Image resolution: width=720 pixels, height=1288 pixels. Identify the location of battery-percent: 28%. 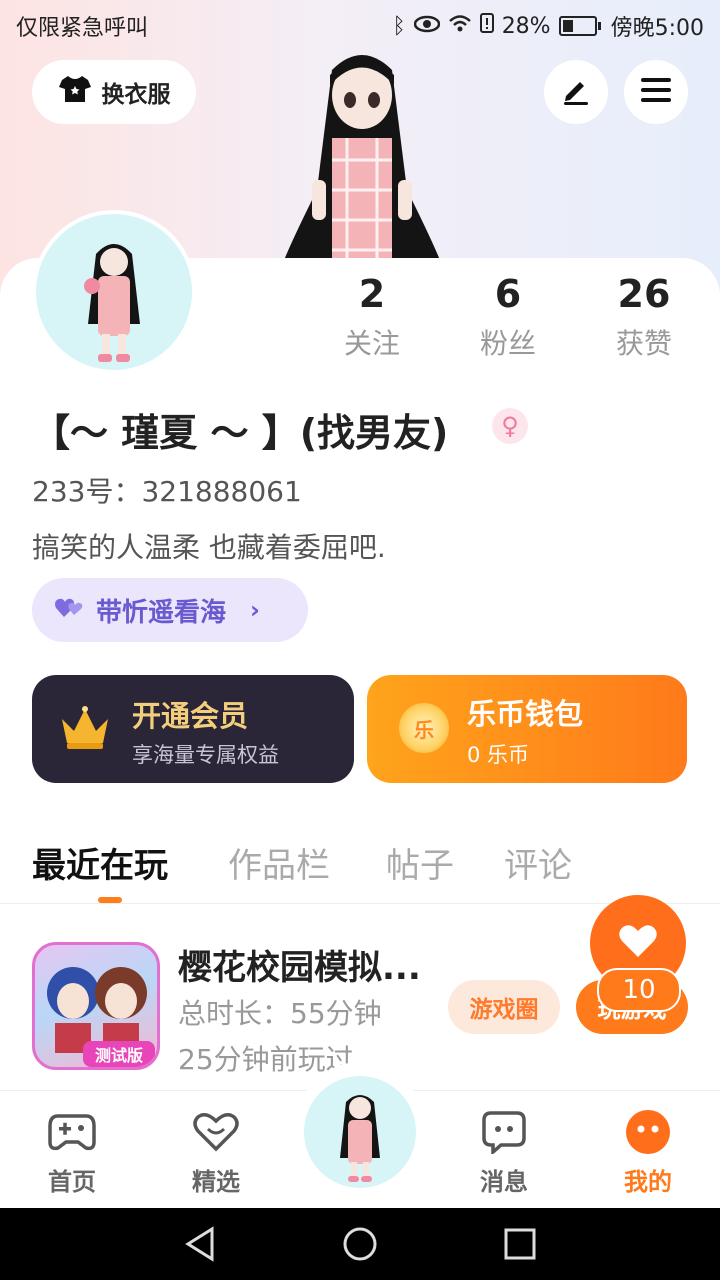
(526, 26).